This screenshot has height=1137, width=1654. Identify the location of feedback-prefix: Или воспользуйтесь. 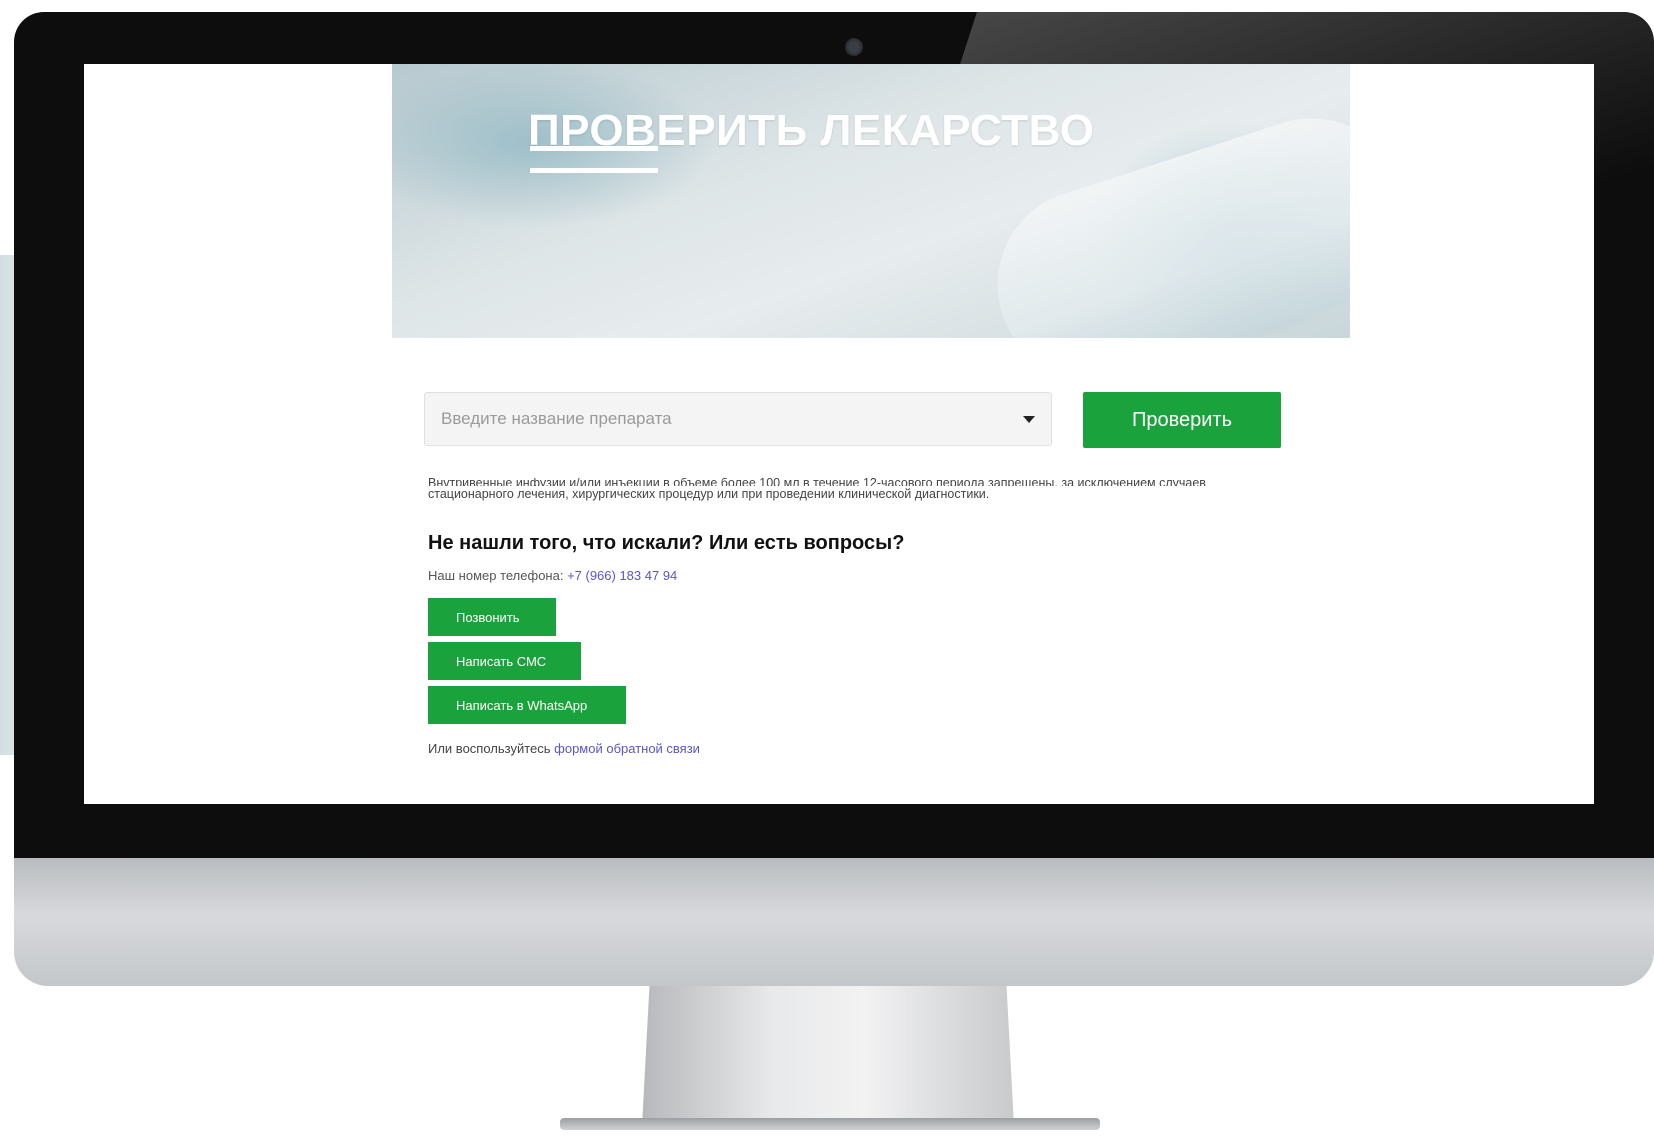
(491, 748).